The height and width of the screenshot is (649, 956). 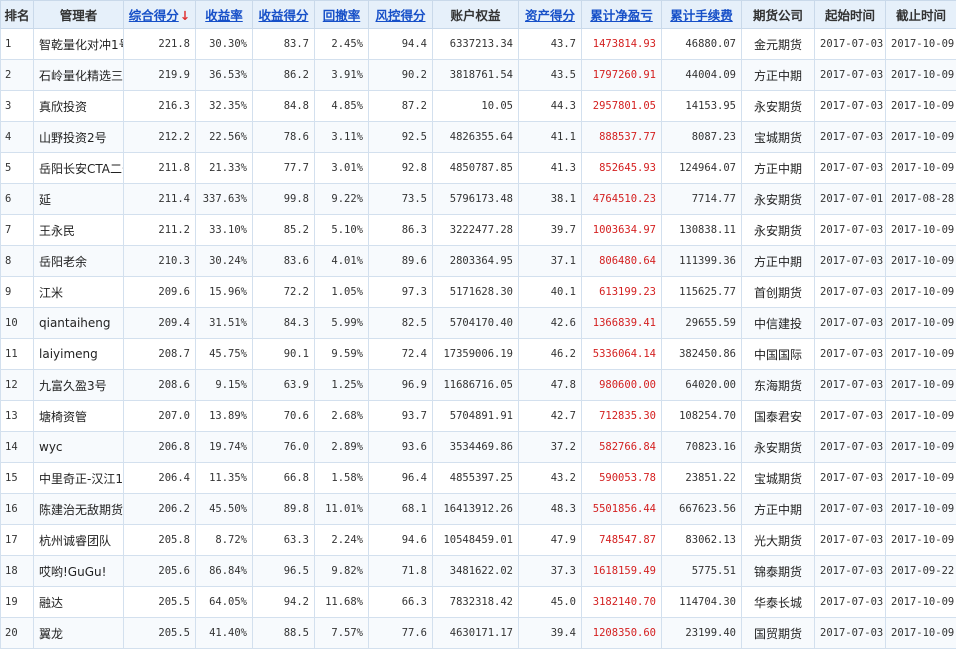 What do you see at coordinates (400, 168) in the screenshot?
I see `cell-risk_score: 92.8` at bounding box center [400, 168].